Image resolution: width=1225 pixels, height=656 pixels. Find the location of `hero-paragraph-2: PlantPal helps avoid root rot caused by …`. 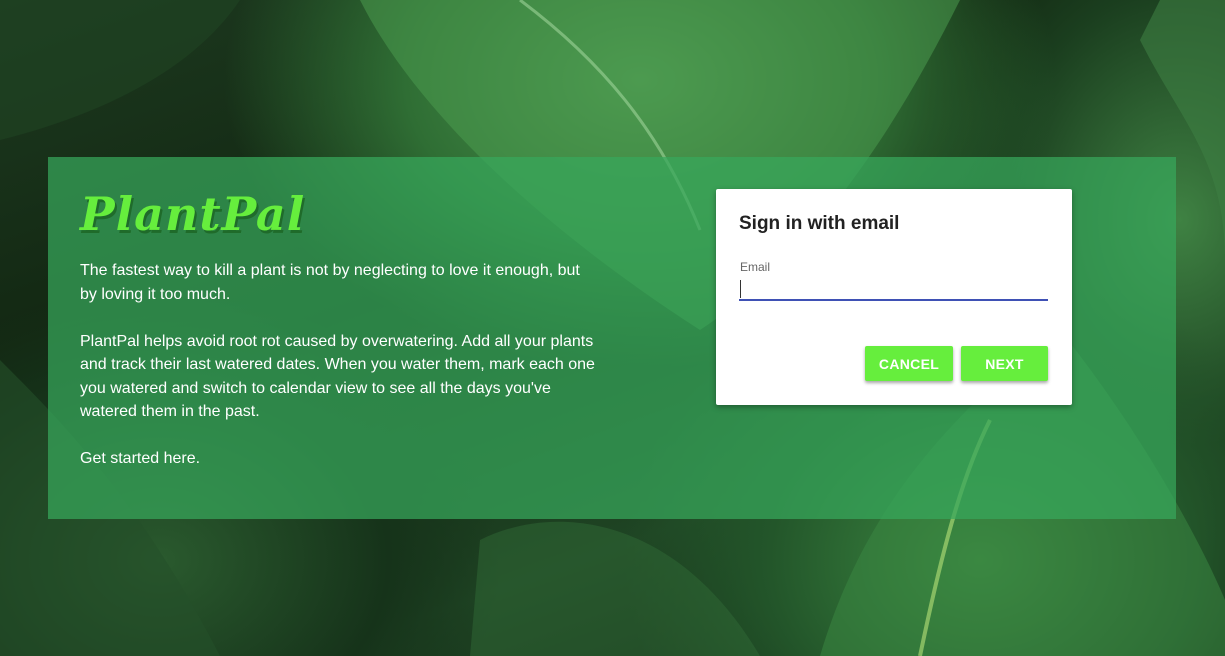

hero-paragraph-2: PlantPal helps avoid root rot caused by … is located at coordinates (337, 376).